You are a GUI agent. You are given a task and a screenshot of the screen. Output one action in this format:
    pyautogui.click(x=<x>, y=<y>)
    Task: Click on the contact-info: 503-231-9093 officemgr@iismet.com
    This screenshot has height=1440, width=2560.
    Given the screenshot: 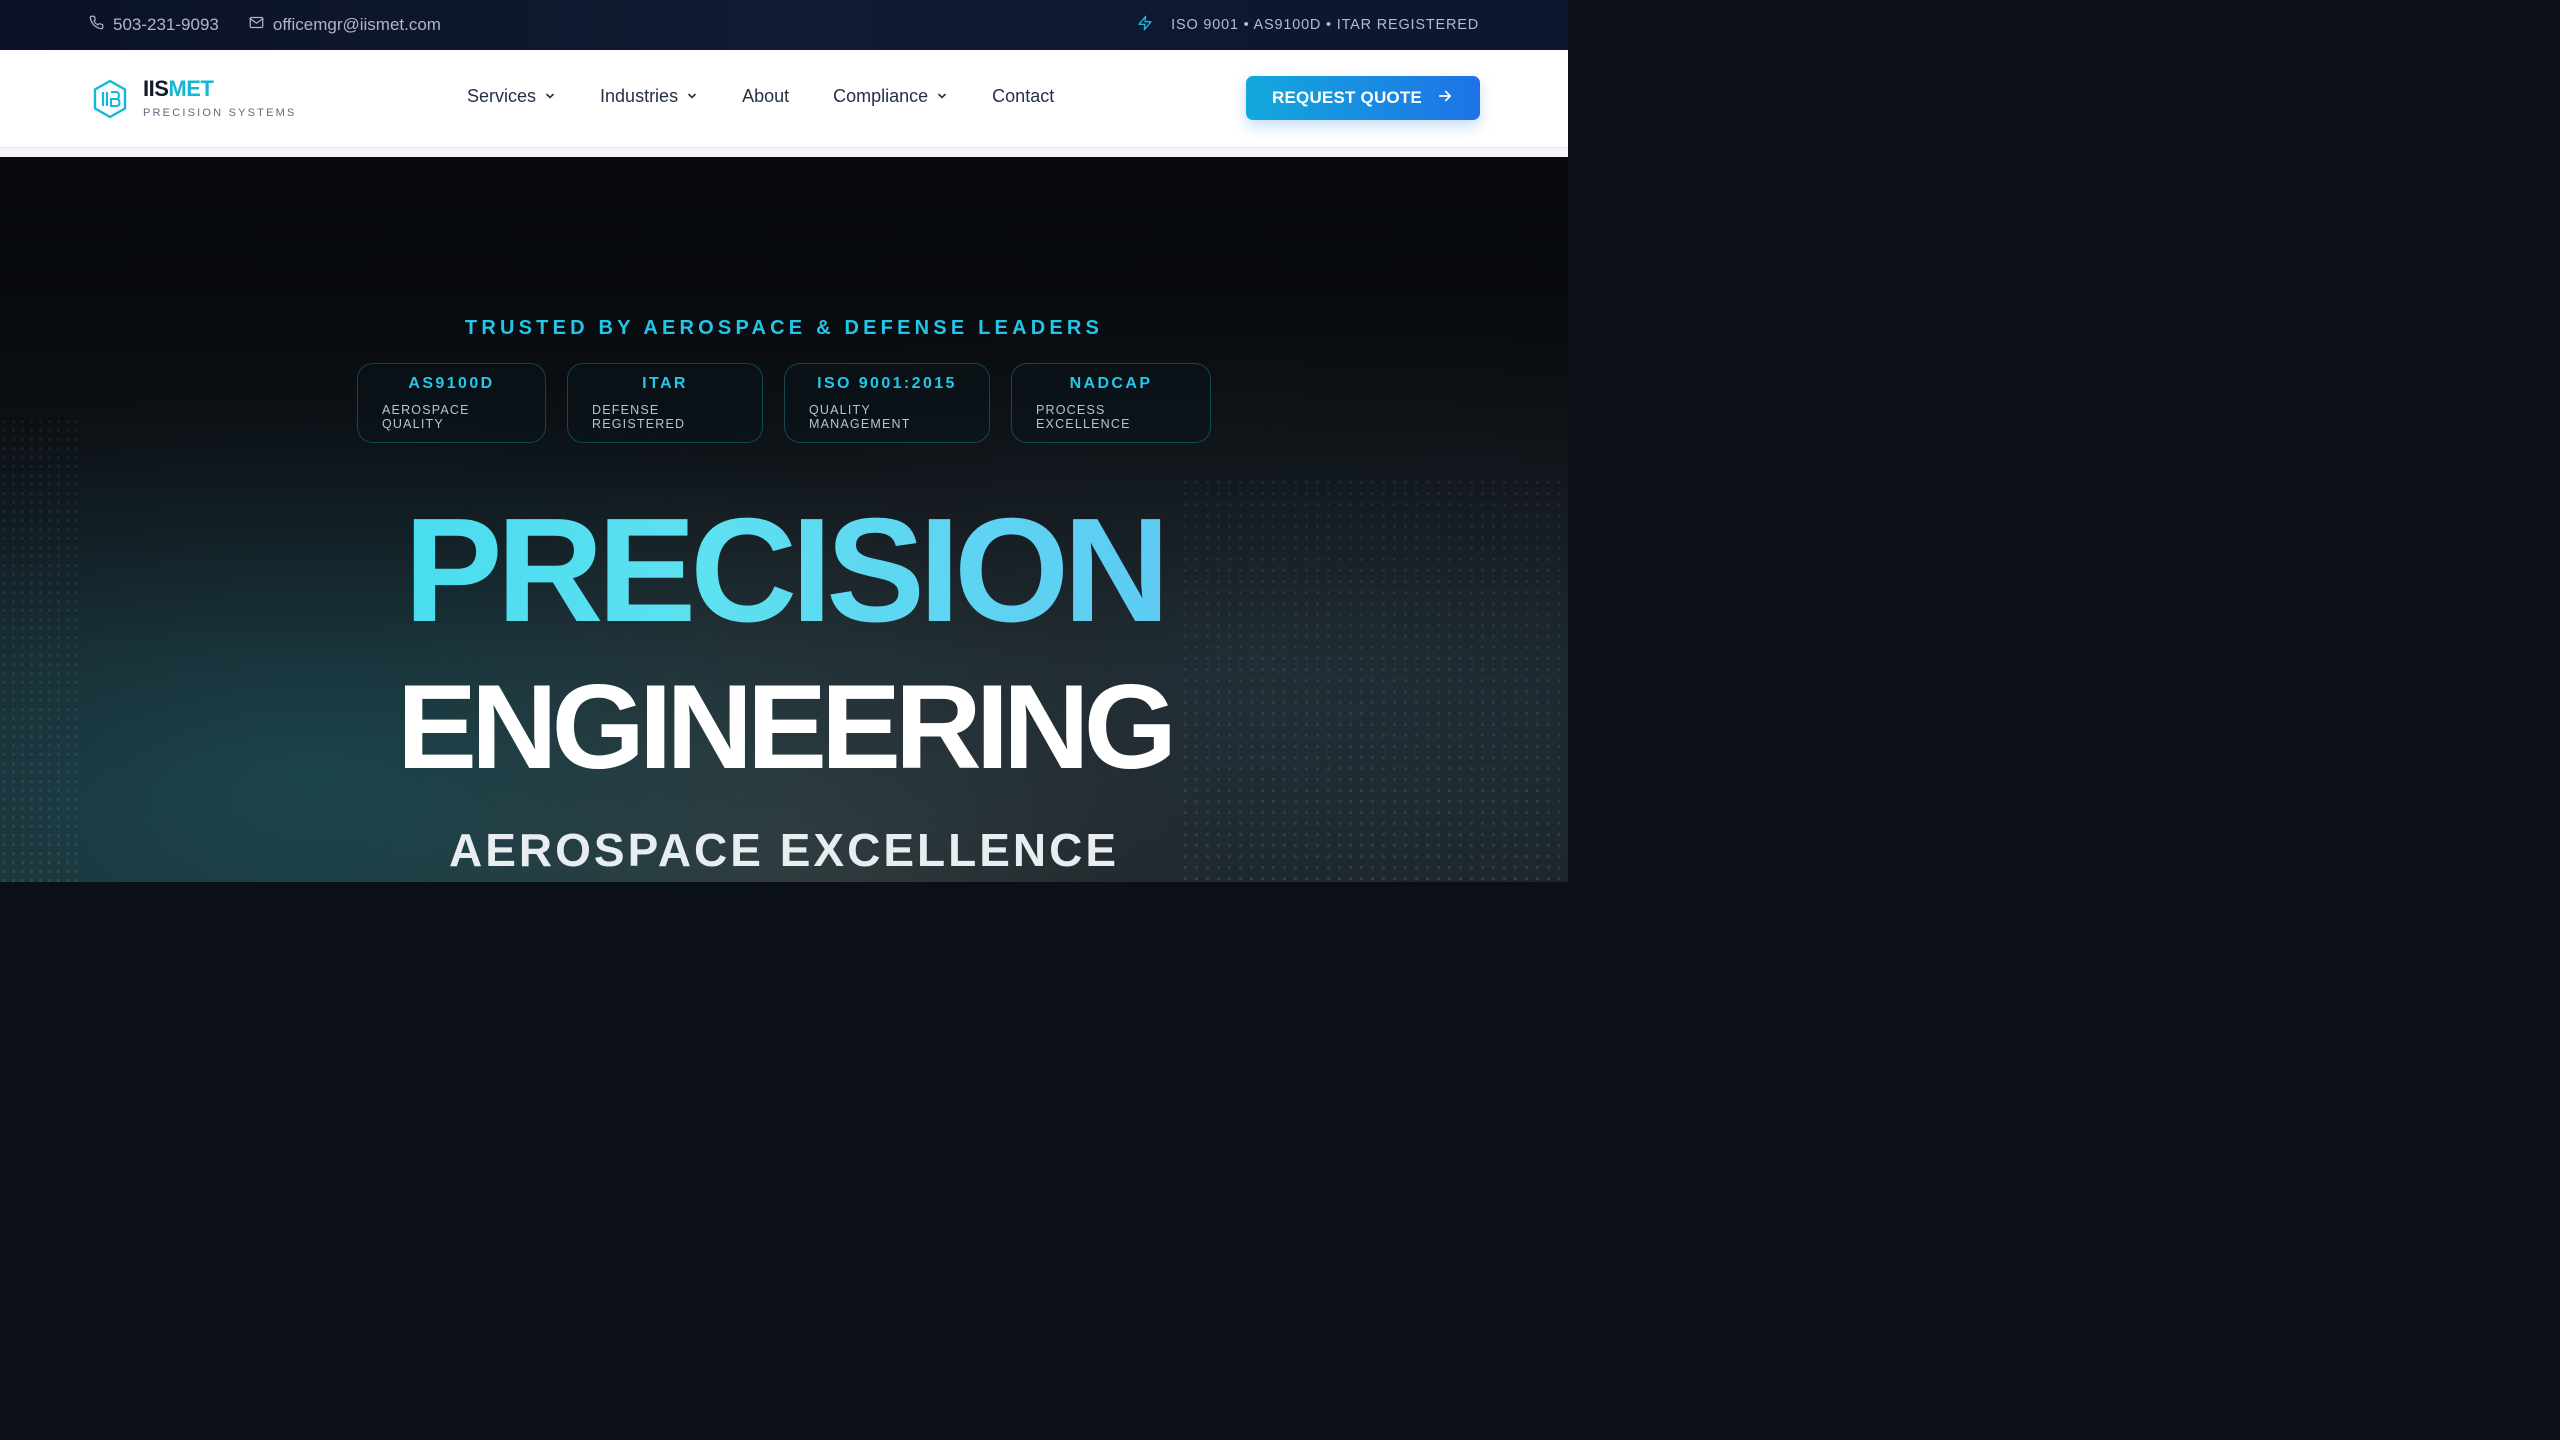 What is the action you would take?
    pyautogui.click(x=265, y=25)
    